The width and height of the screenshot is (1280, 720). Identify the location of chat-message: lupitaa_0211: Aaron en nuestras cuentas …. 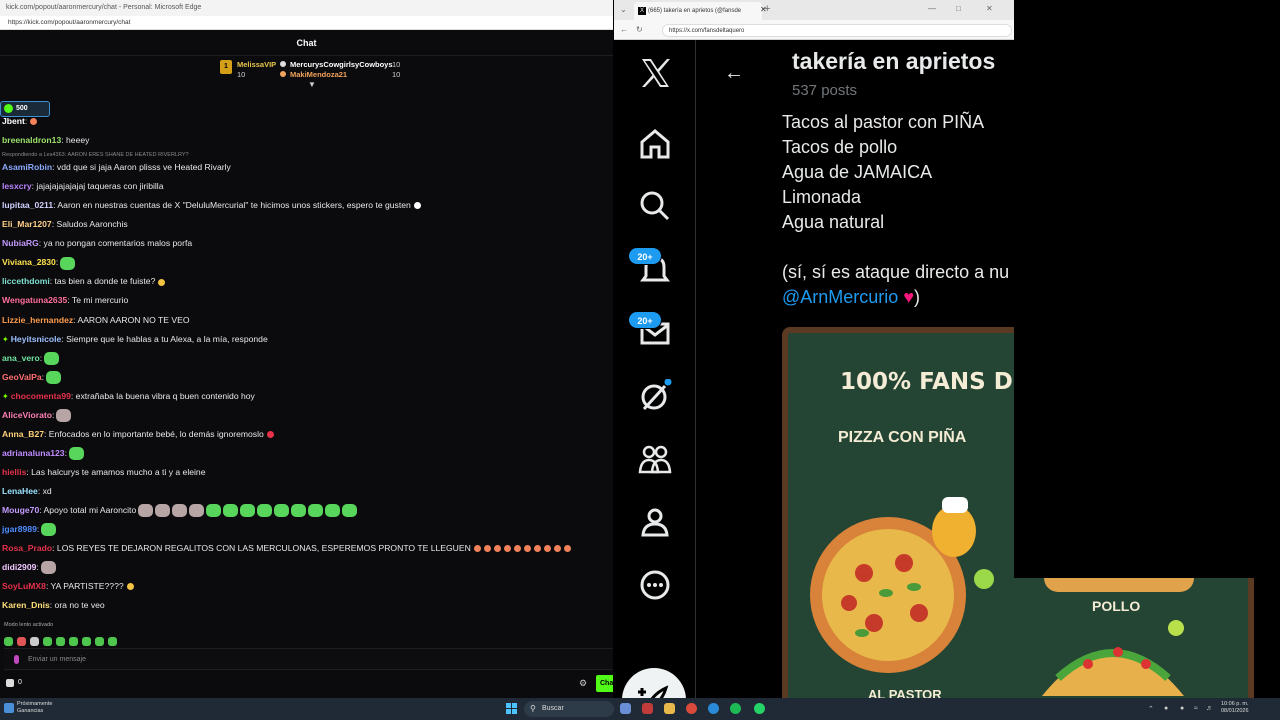
(211, 205).